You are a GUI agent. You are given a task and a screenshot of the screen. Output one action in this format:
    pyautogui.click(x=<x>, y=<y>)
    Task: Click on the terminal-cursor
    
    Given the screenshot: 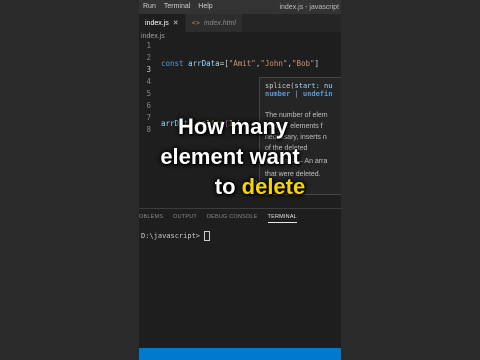 What is the action you would take?
    pyautogui.click(x=207, y=236)
    